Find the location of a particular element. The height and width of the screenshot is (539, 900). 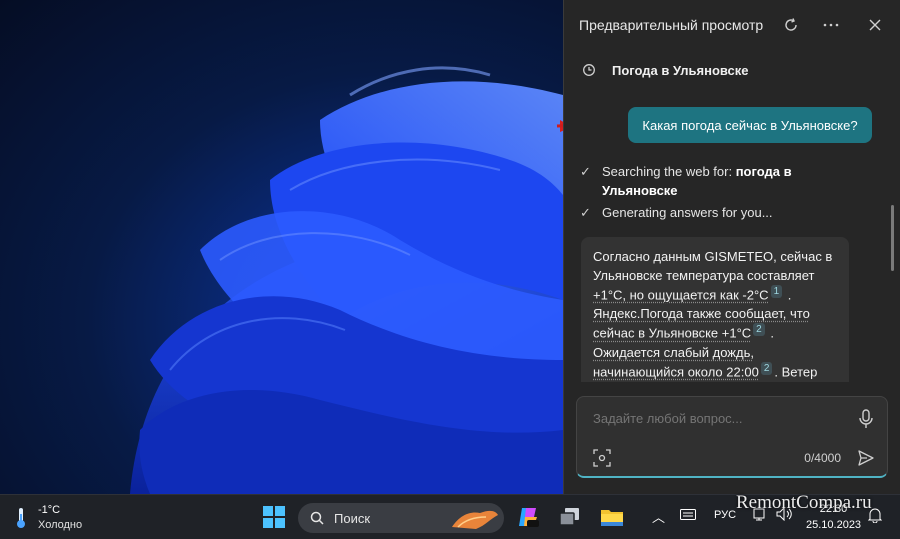

start-button is located at coordinates (274, 517).